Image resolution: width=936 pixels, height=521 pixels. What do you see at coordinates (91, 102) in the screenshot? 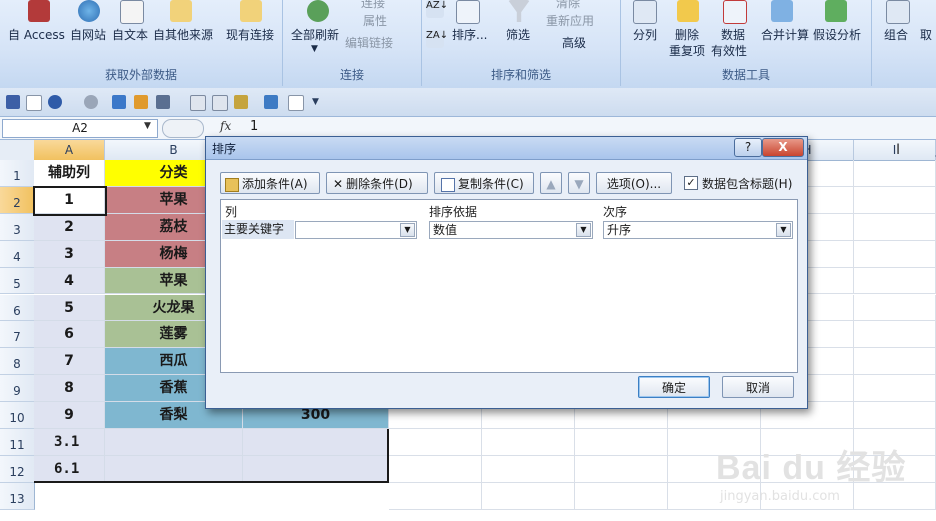
I see `redo-icon` at bounding box center [91, 102].